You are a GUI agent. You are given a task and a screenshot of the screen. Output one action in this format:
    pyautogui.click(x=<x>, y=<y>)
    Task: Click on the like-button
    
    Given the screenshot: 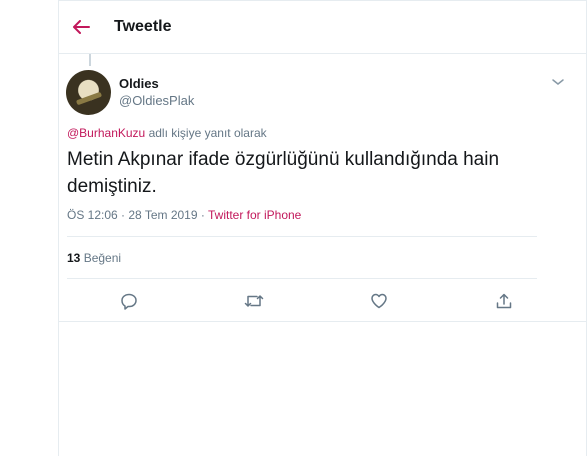 What is the action you would take?
    pyautogui.click(x=379, y=301)
    